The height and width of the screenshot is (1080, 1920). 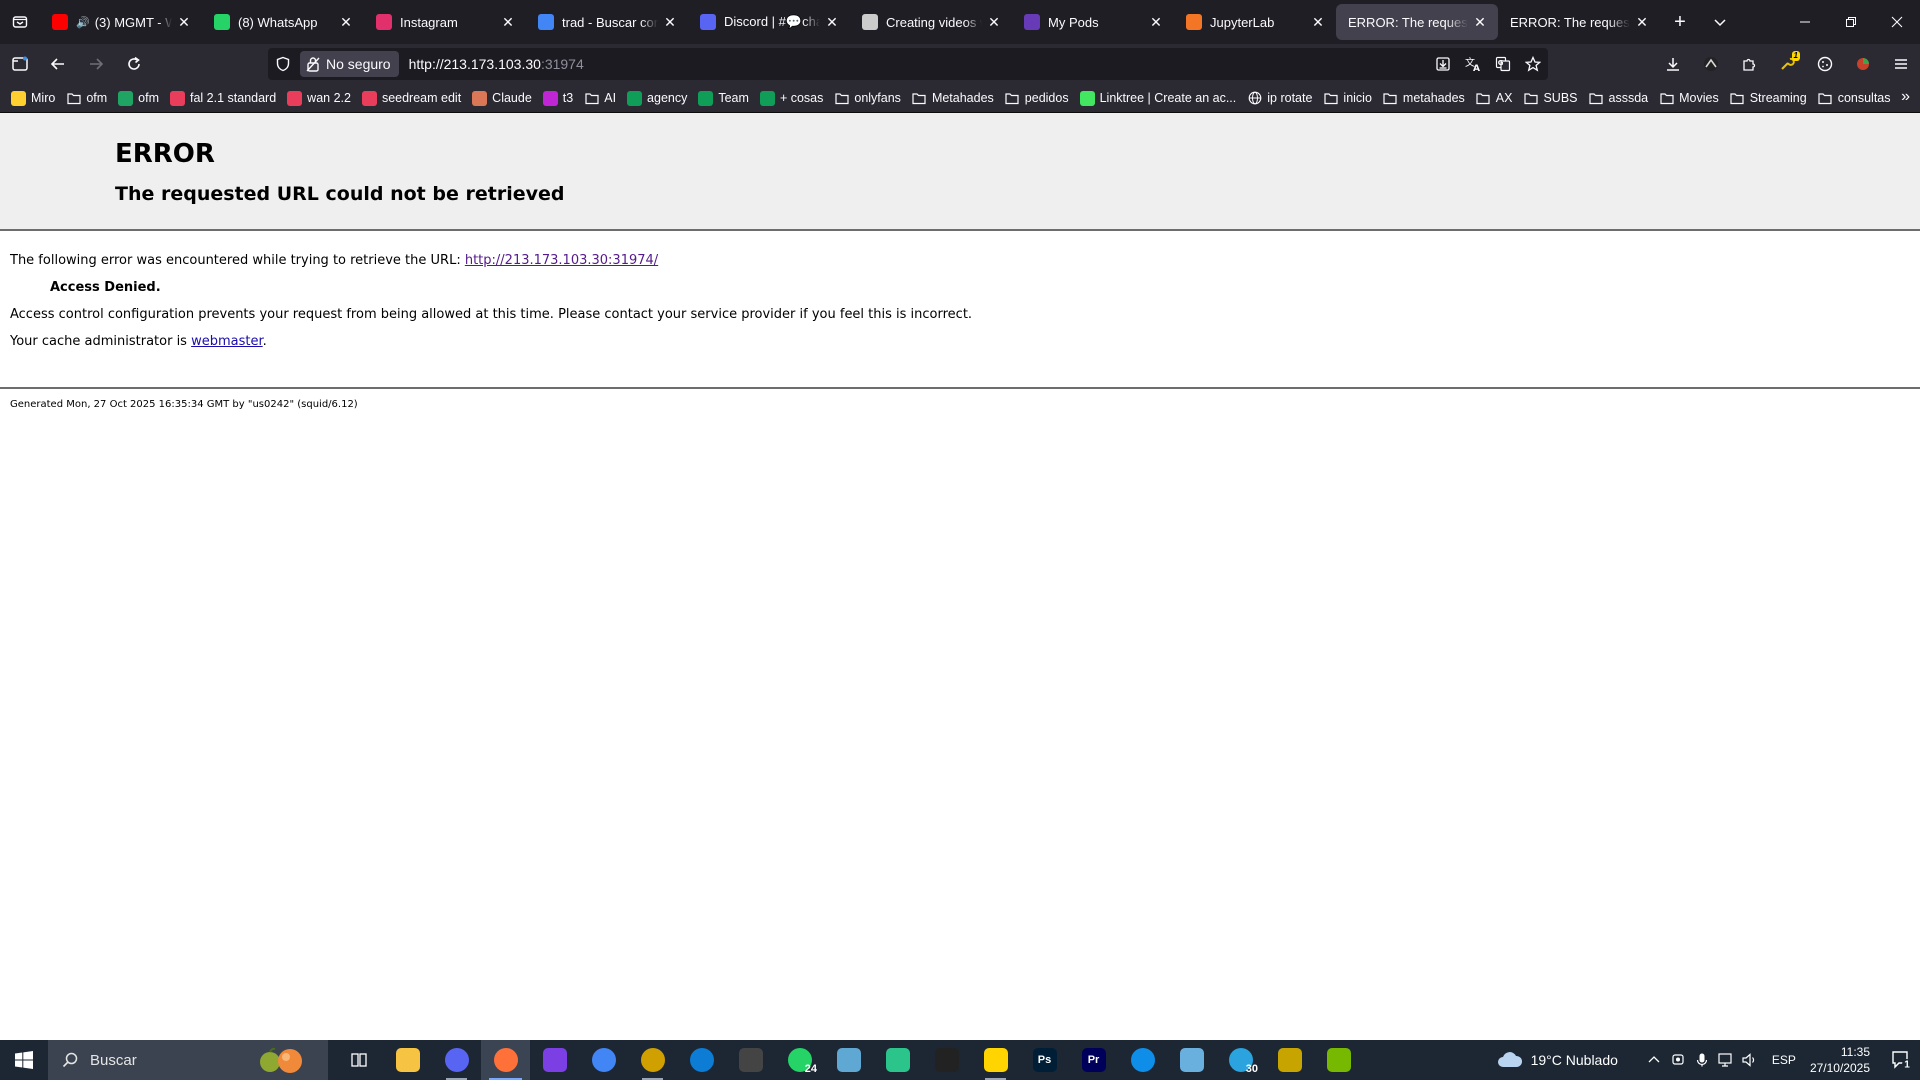 What do you see at coordinates (1044, 1060) in the screenshot?
I see `taskbar-app-photoshop: Ps` at bounding box center [1044, 1060].